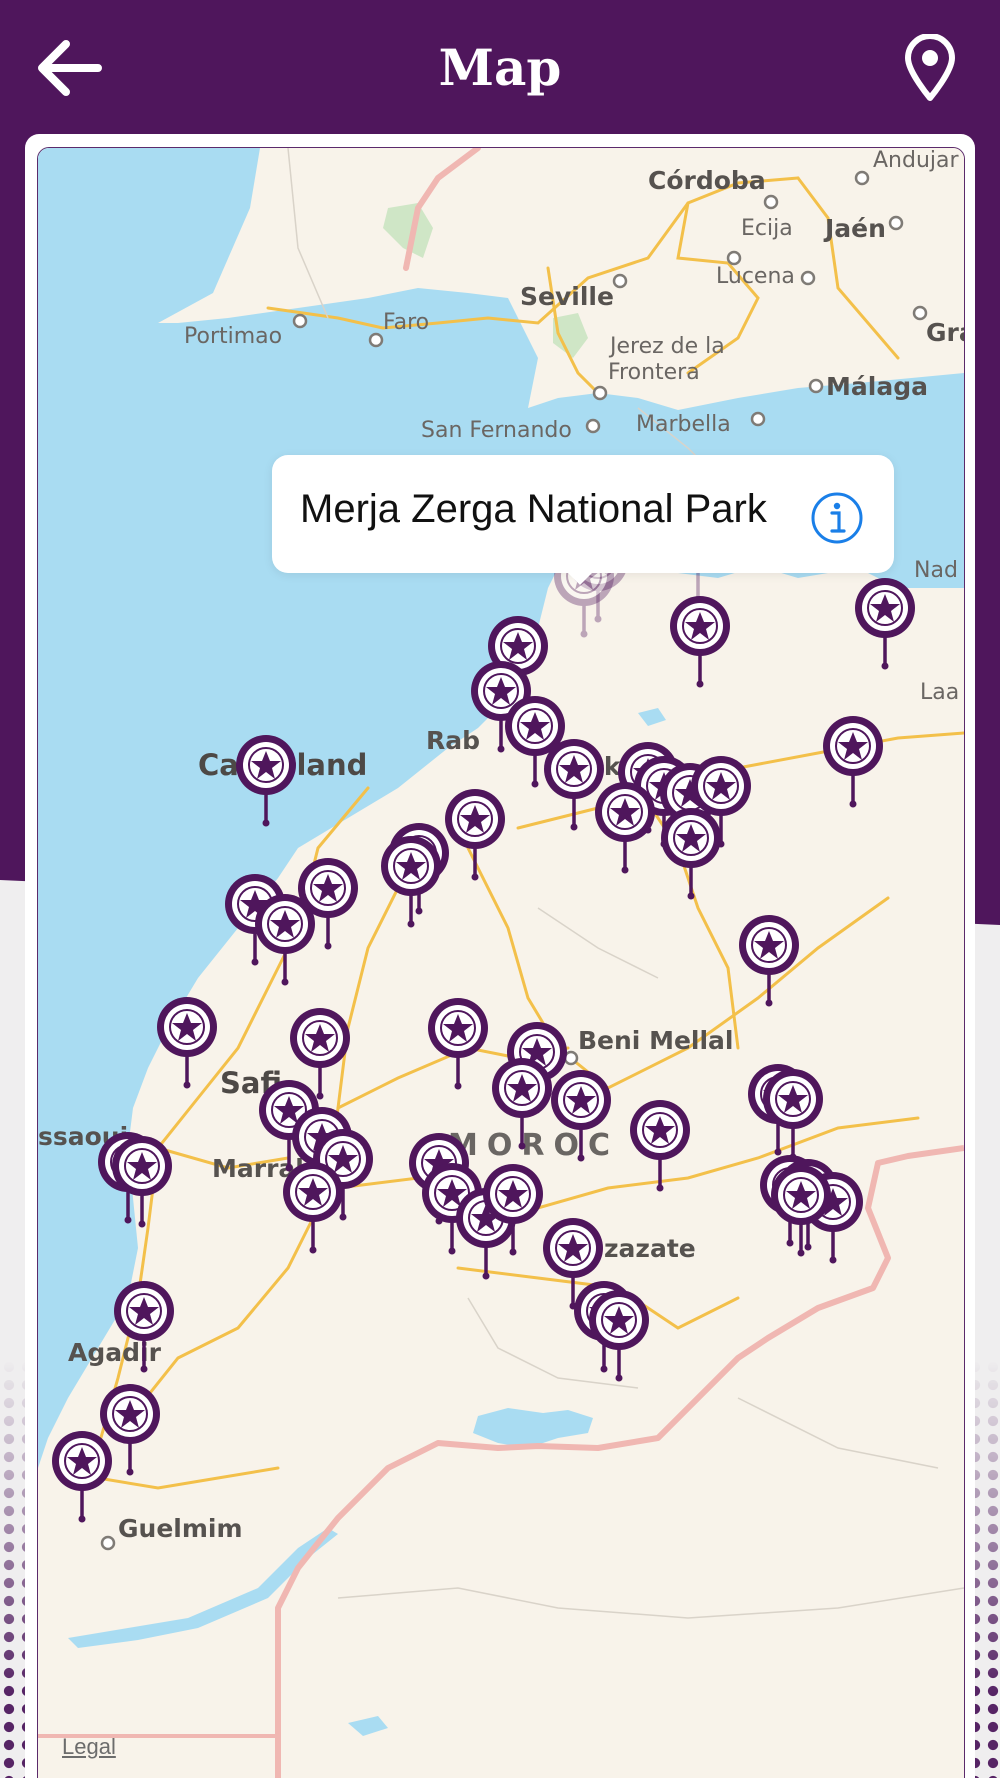  I want to click on map-label: Córdoba, so click(707, 180).